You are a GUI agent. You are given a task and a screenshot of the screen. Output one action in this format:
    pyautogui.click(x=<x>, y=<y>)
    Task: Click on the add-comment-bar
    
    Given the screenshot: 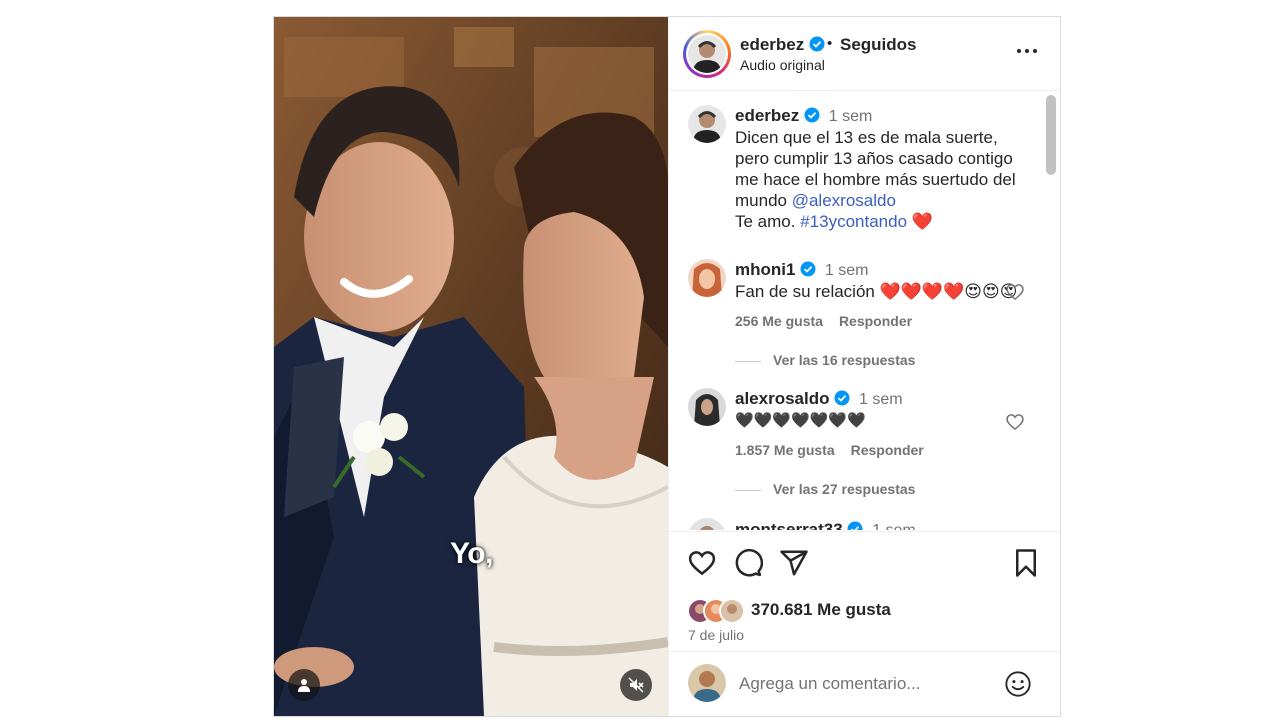 What is the action you would take?
    pyautogui.click(x=865, y=683)
    